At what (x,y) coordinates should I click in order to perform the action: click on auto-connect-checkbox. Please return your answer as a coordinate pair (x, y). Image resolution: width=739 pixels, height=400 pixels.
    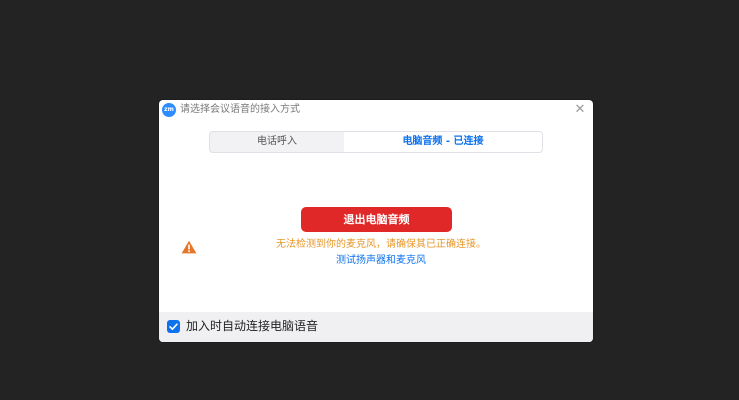
    Looking at the image, I should click on (173, 326).